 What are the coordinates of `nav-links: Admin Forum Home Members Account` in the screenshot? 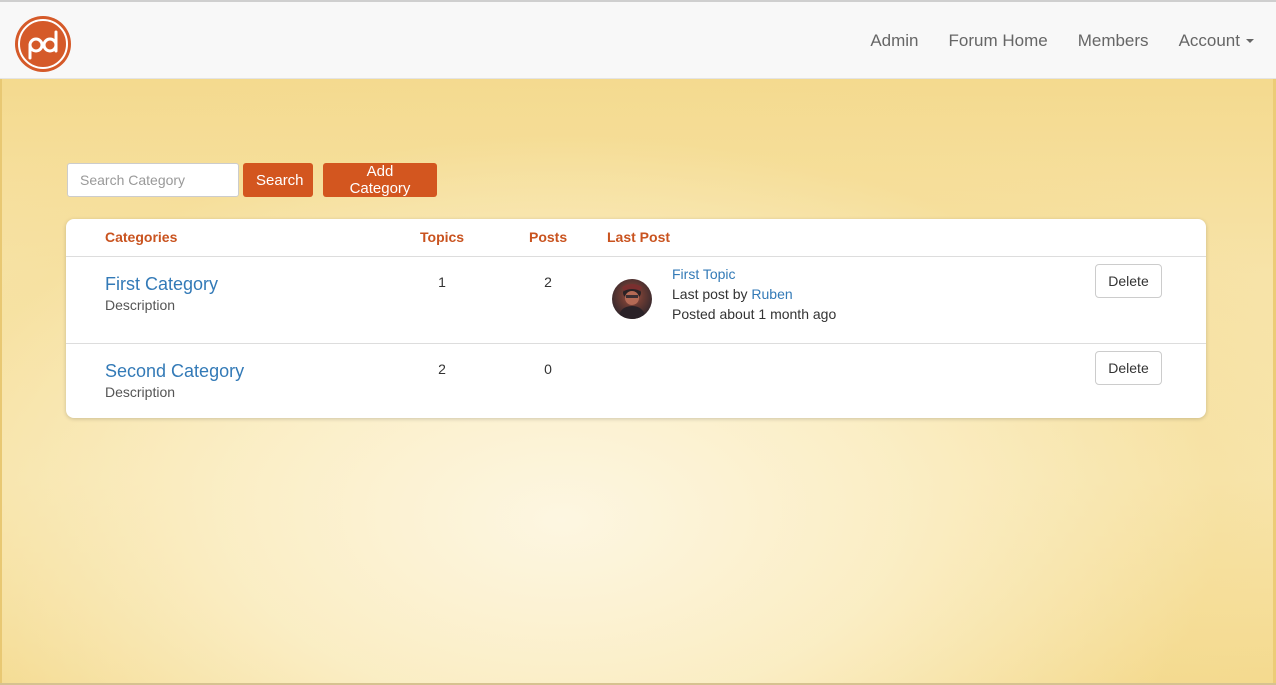 It's located at (1065, 40).